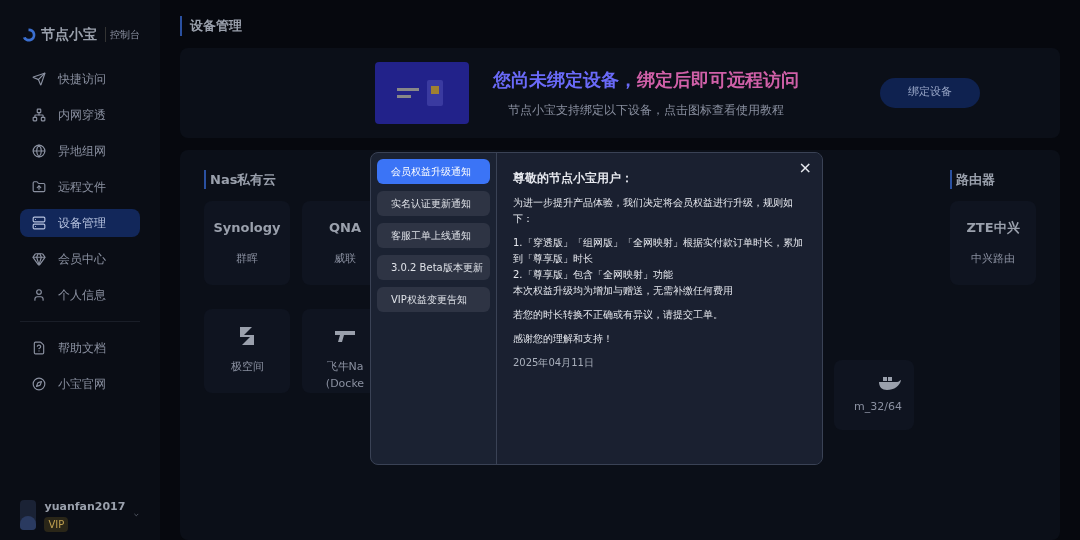 This screenshot has width=1080, height=540. Describe the element at coordinates (69, 34) in the screenshot. I see `logo-text: 节点小宝` at that location.